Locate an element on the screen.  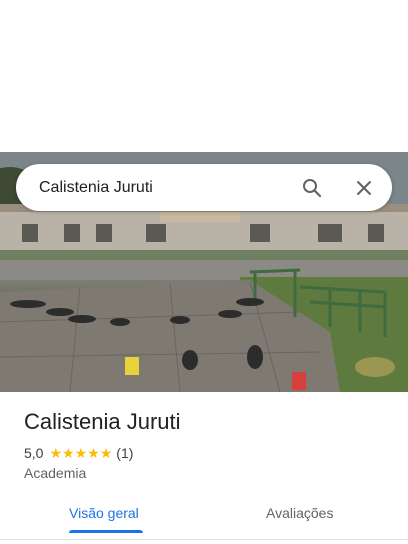
rating-row: 5,0 ★ ★ ★ ★ ★ (1) is located at coordinates (78, 453).